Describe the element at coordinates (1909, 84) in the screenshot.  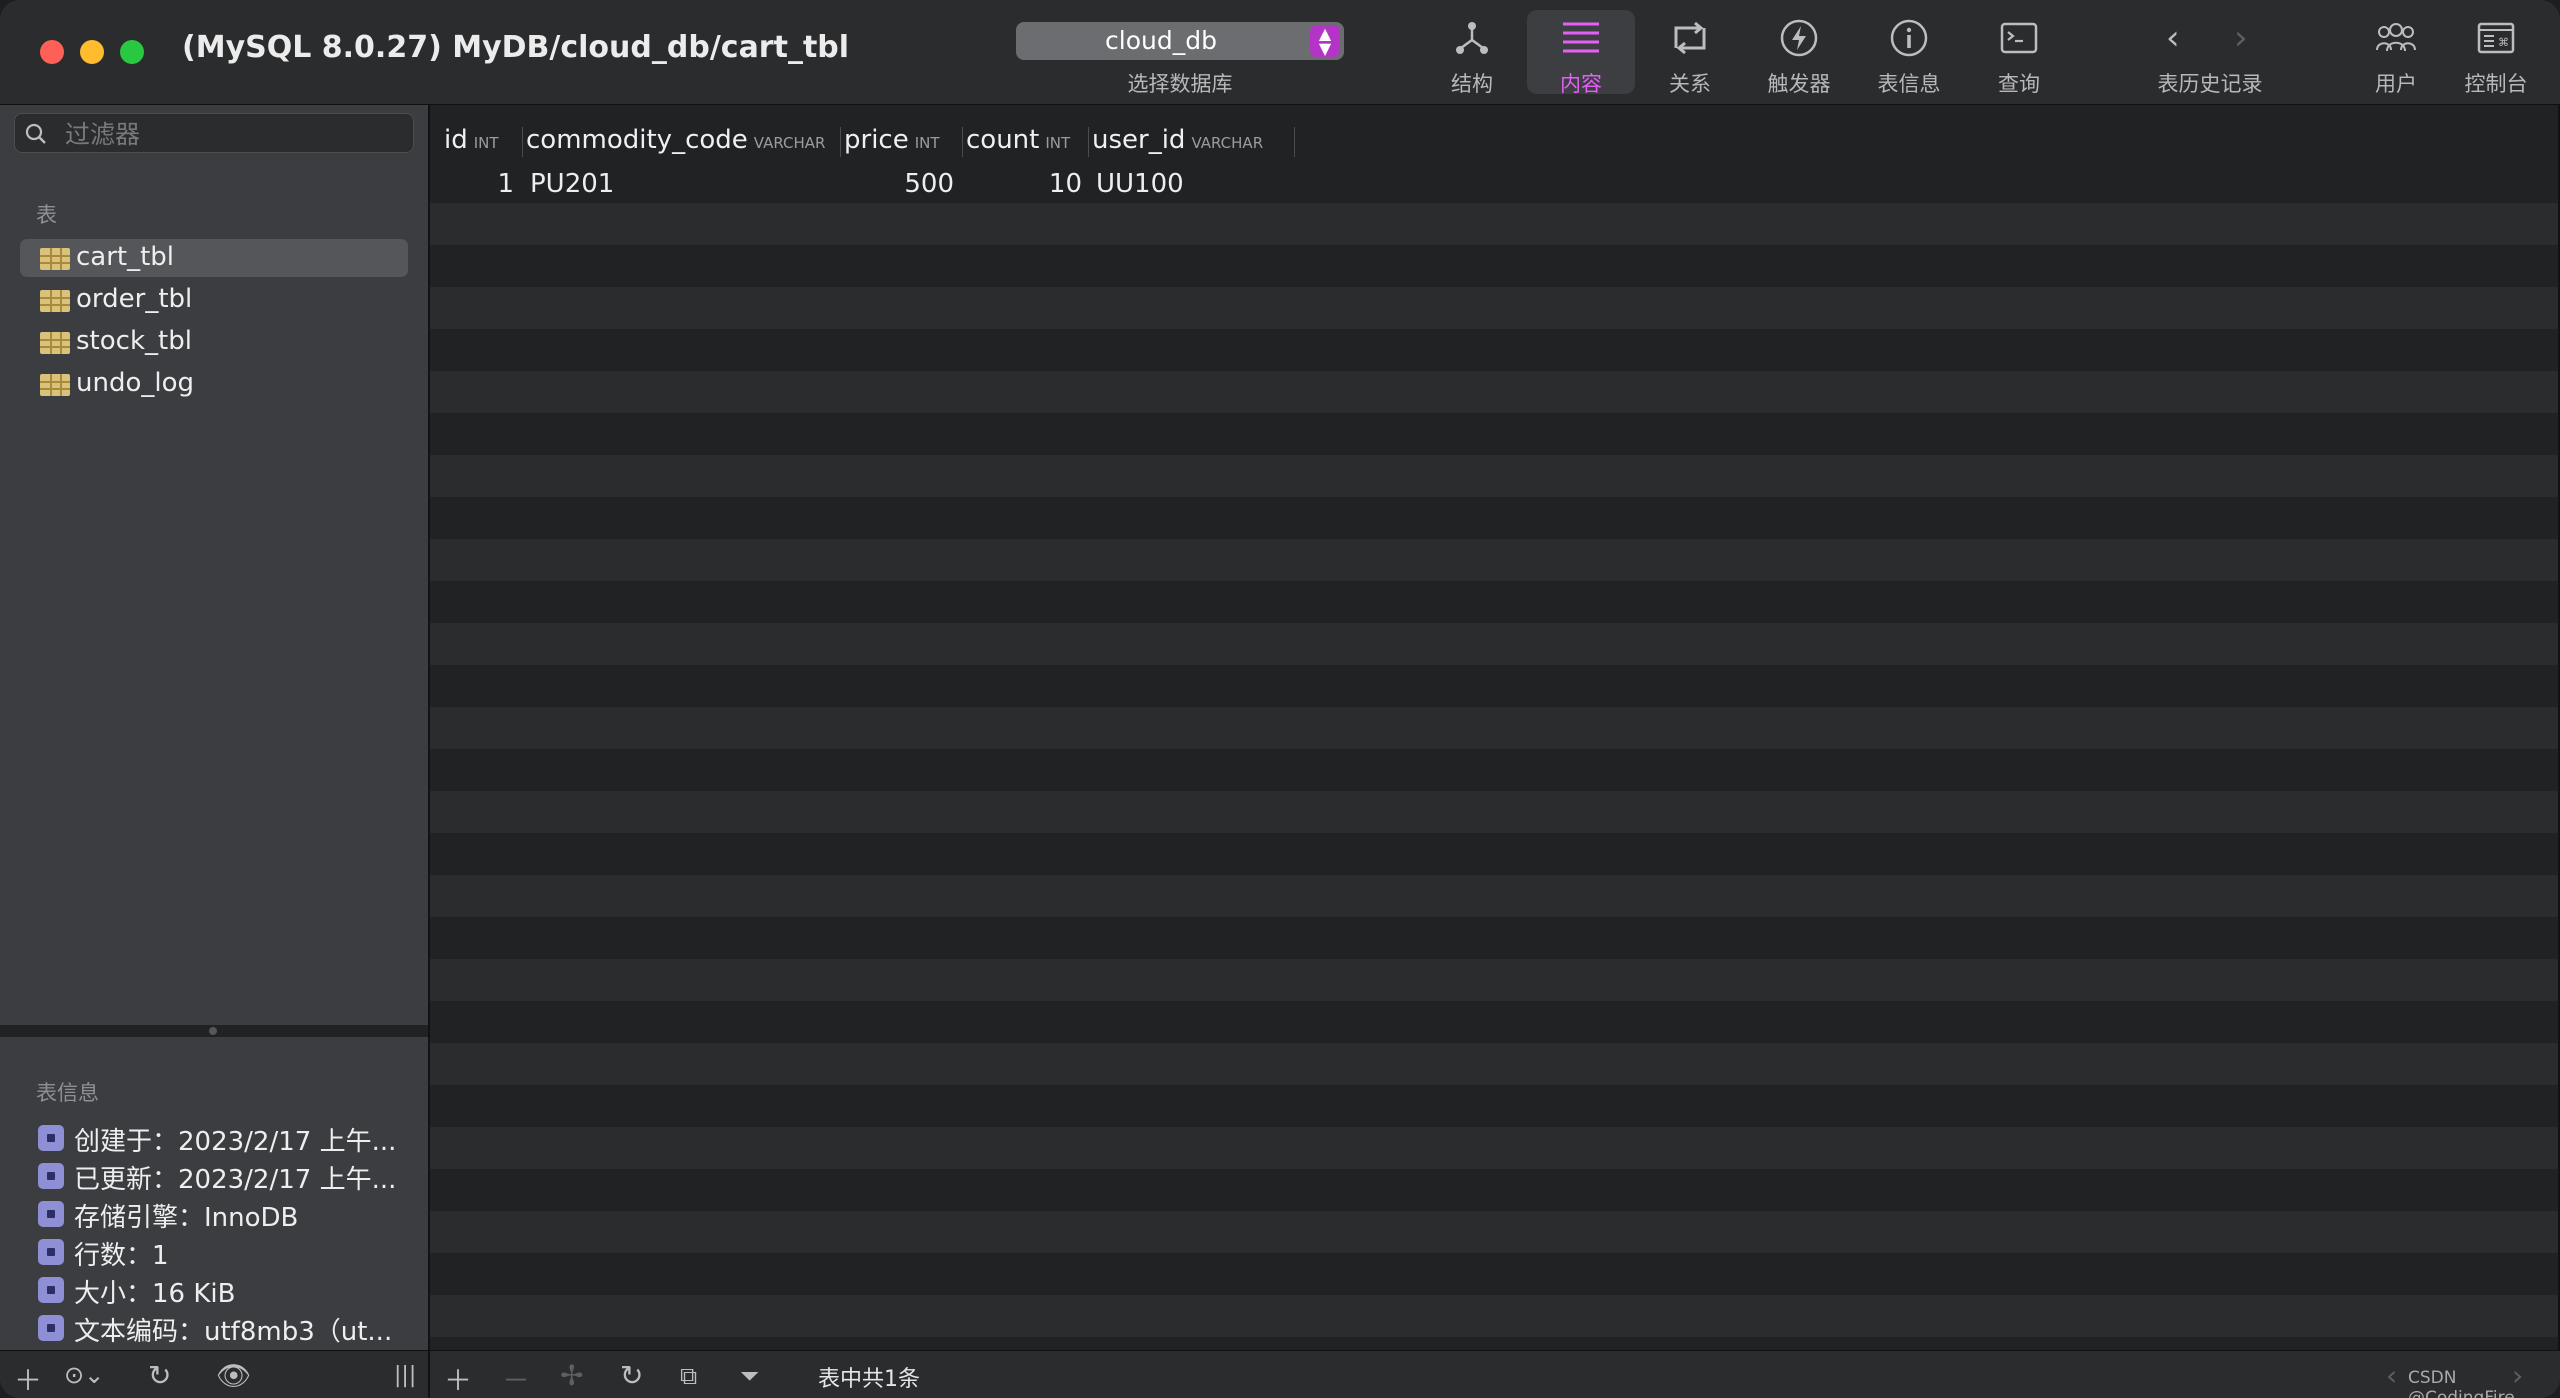
I see `tab-table-info-label: 表信息` at that location.